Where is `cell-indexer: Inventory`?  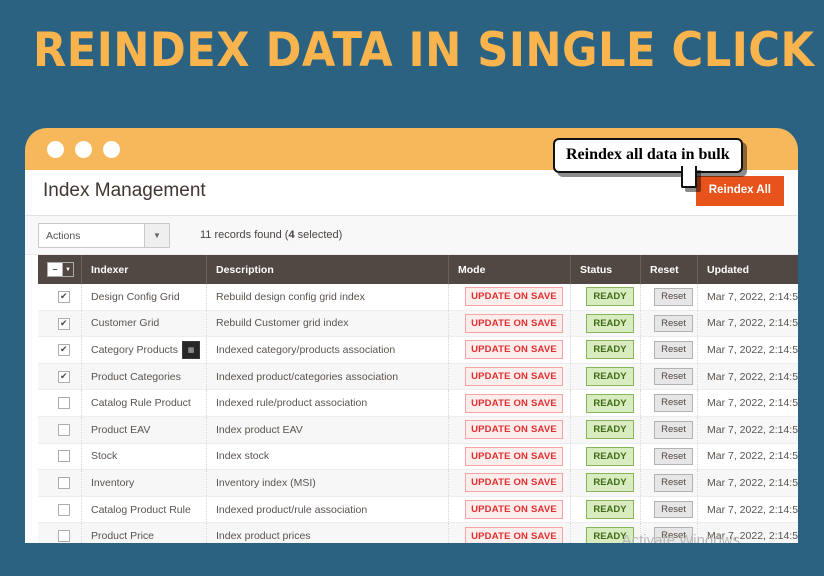
cell-indexer: Inventory is located at coordinates (144, 483).